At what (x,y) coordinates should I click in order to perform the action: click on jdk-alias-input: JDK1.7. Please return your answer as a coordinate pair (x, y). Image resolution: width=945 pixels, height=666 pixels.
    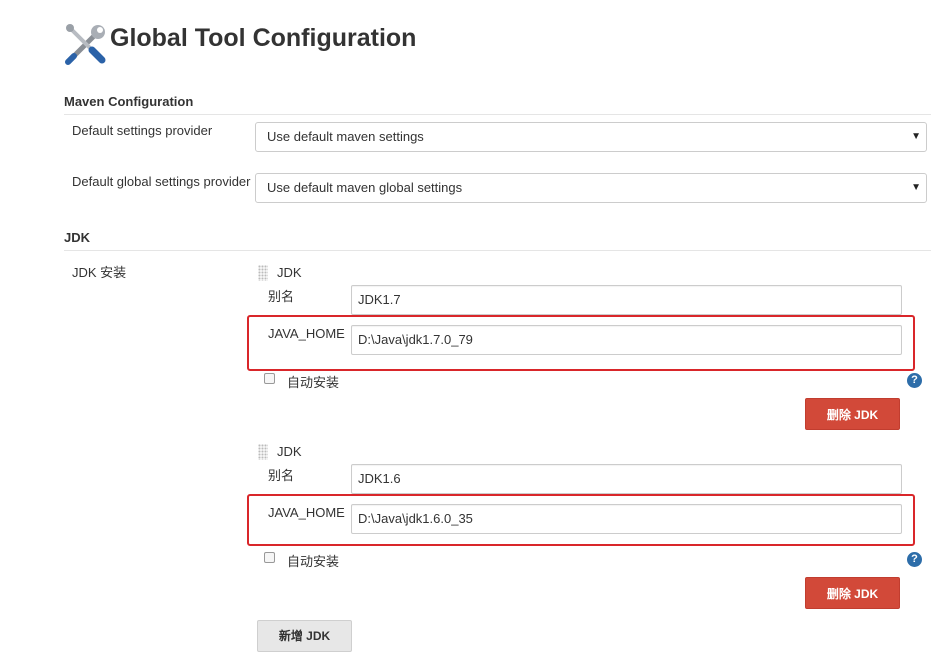
    Looking at the image, I should click on (626, 300).